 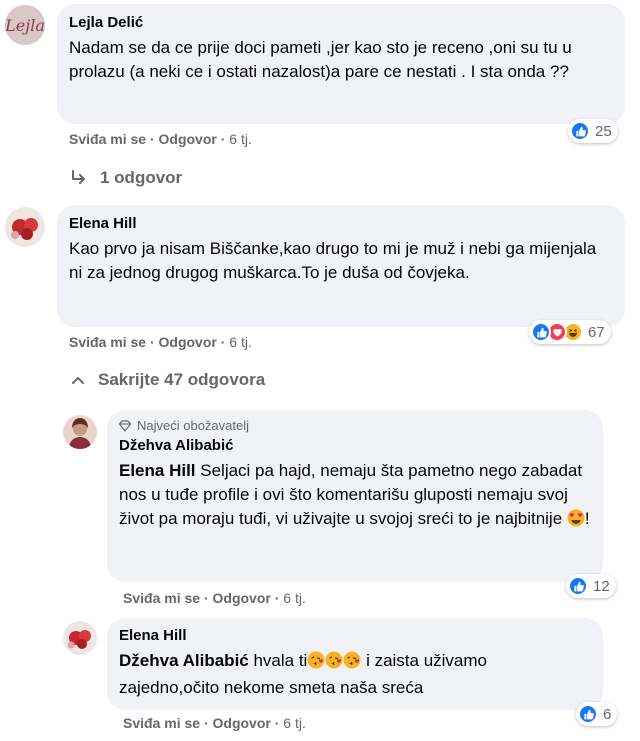 What do you see at coordinates (193, 425) in the screenshot?
I see `top-fan-label: Najveći obožavatelj` at bounding box center [193, 425].